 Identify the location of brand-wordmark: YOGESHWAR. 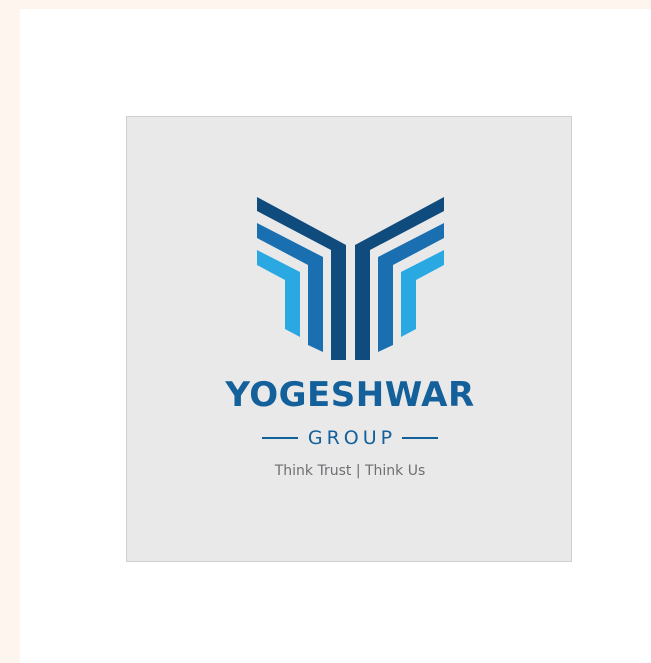
(350, 395).